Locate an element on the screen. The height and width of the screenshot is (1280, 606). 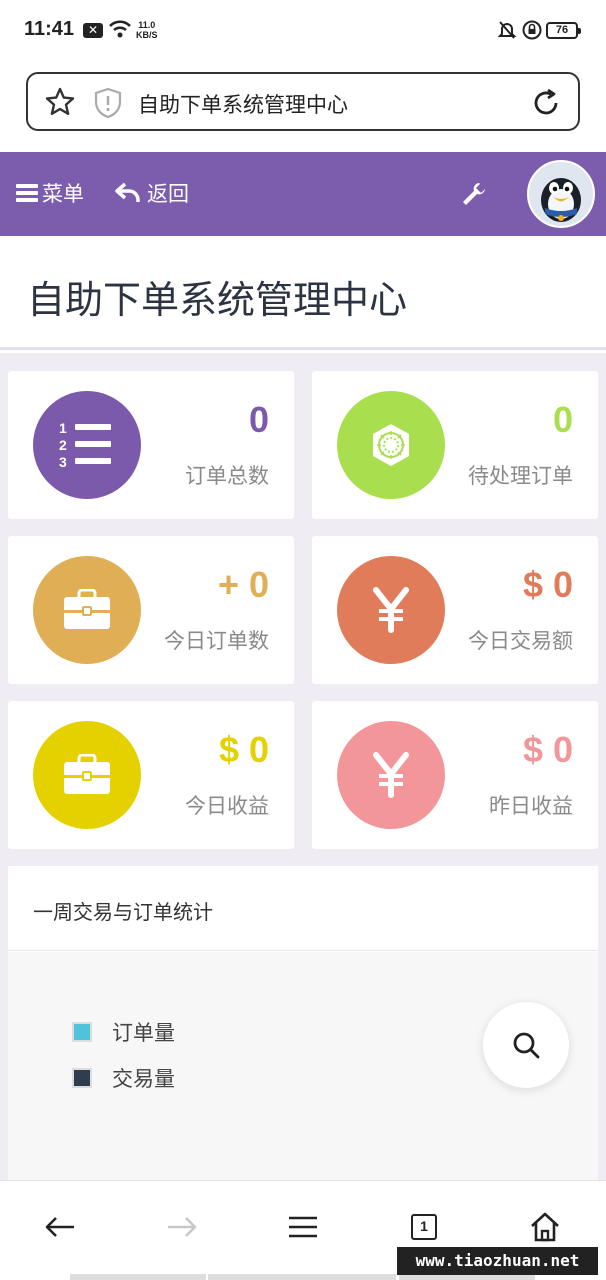
lock-icon is located at coordinates (532, 30).